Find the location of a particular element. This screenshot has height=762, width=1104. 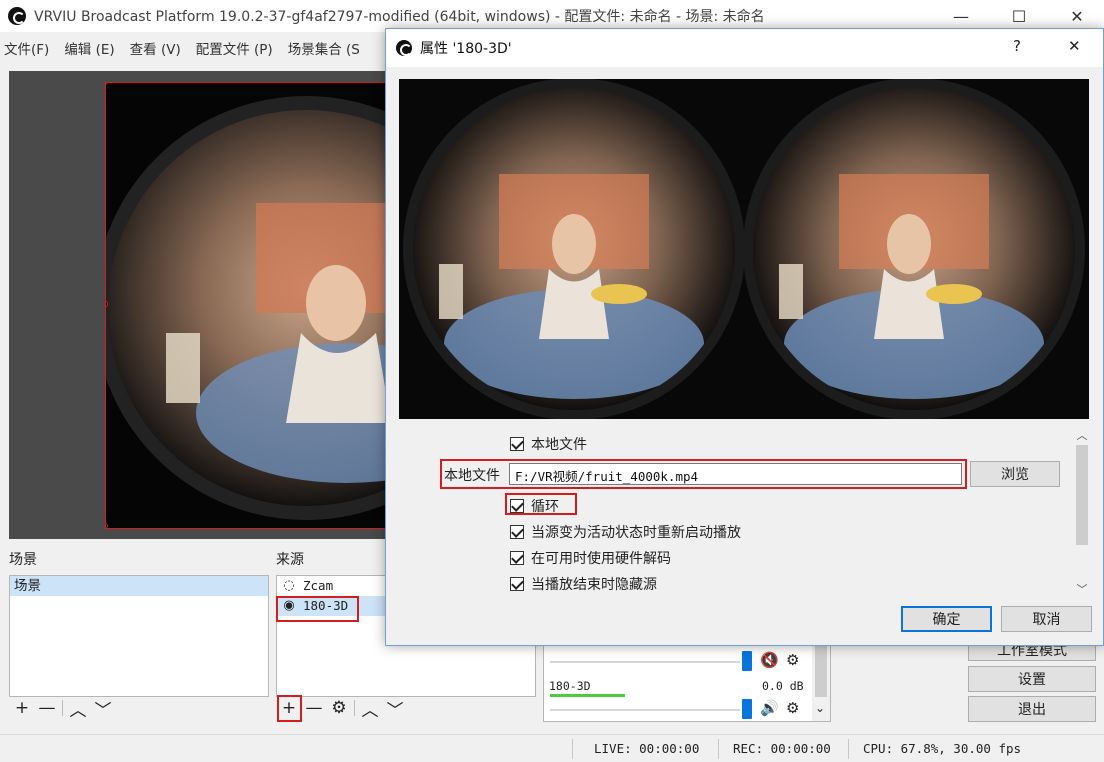

menu-bar: 文件(F) 编辑 (E) 查看 (V) 配置文件 (P) 场景集合 (S is located at coordinates (187, 48).